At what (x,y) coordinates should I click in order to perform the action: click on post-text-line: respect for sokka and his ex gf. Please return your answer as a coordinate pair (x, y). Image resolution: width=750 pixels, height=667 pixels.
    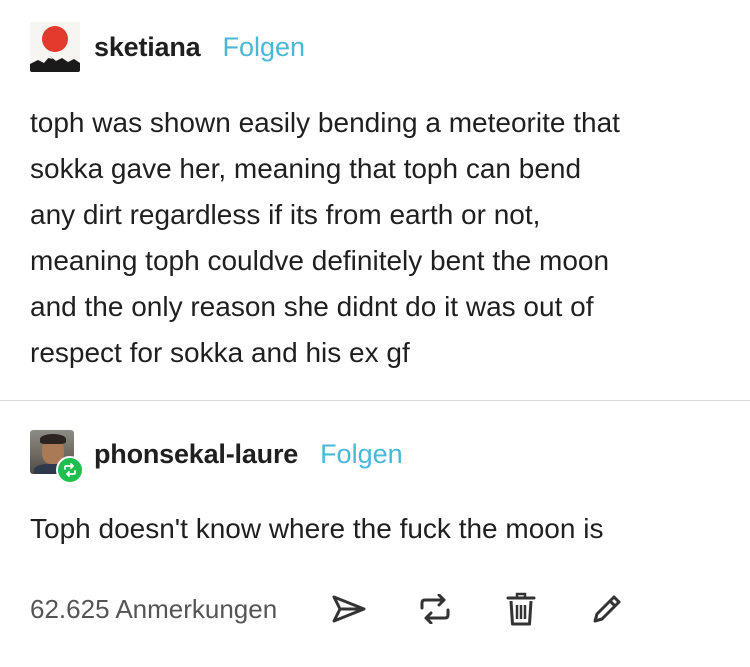
    Looking at the image, I should click on (220, 352).